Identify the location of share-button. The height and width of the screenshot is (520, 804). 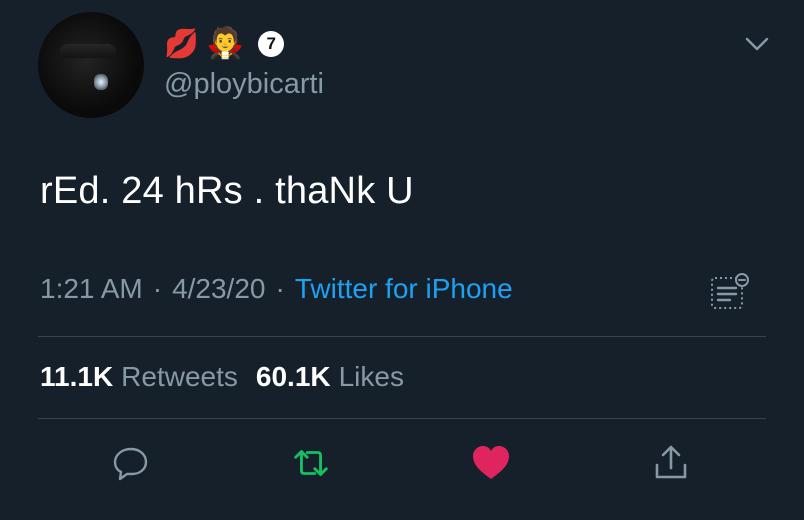
(671, 463).